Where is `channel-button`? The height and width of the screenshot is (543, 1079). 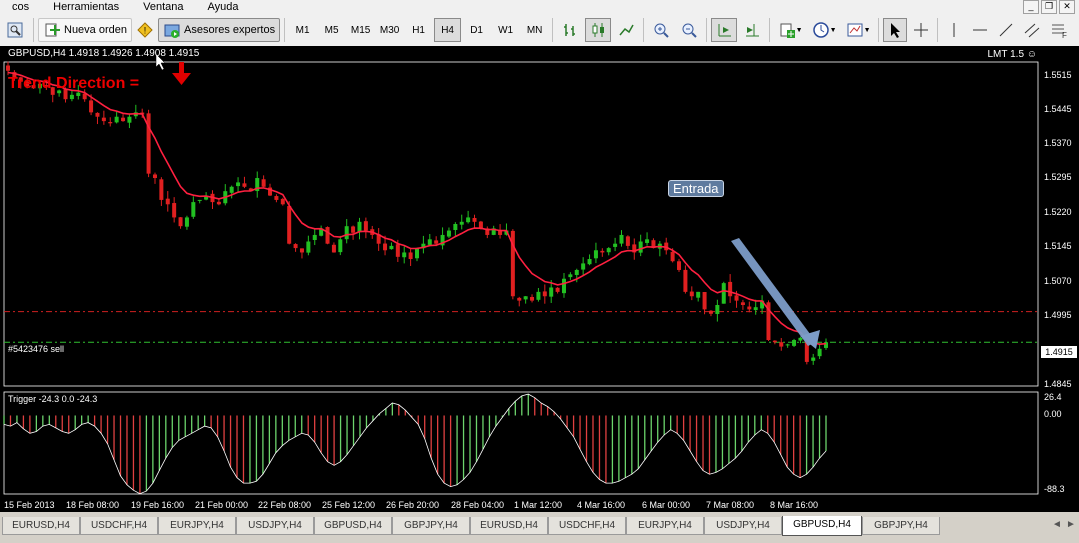
channel-button is located at coordinates (1032, 30).